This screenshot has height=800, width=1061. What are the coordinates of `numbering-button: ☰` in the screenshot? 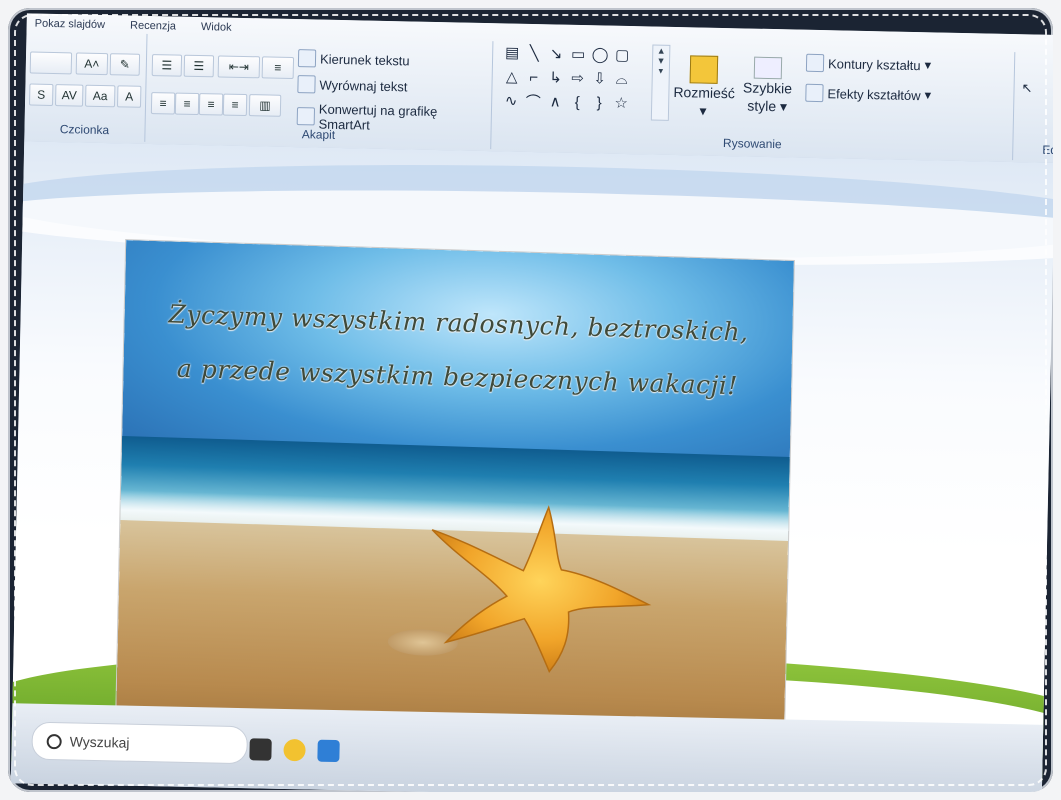 It's located at (199, 66).